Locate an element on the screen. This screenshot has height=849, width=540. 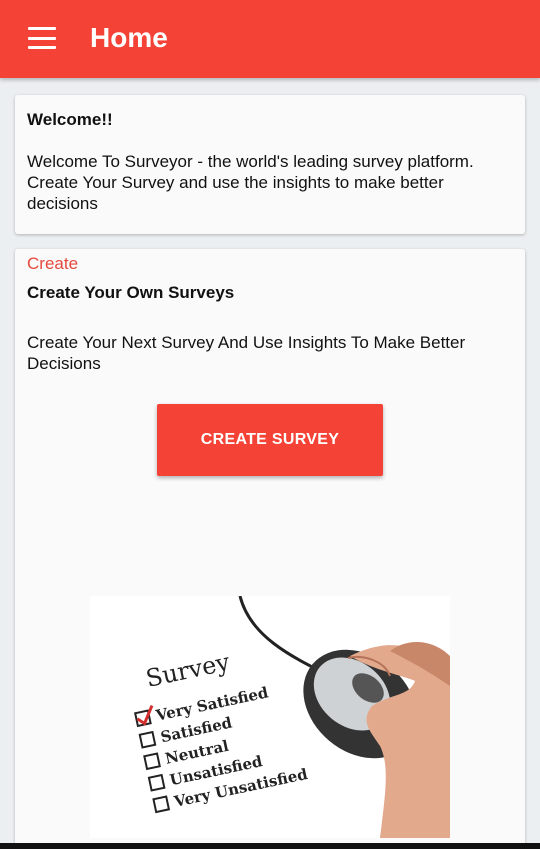
create-label: Create is located at coordinates (53, 263).